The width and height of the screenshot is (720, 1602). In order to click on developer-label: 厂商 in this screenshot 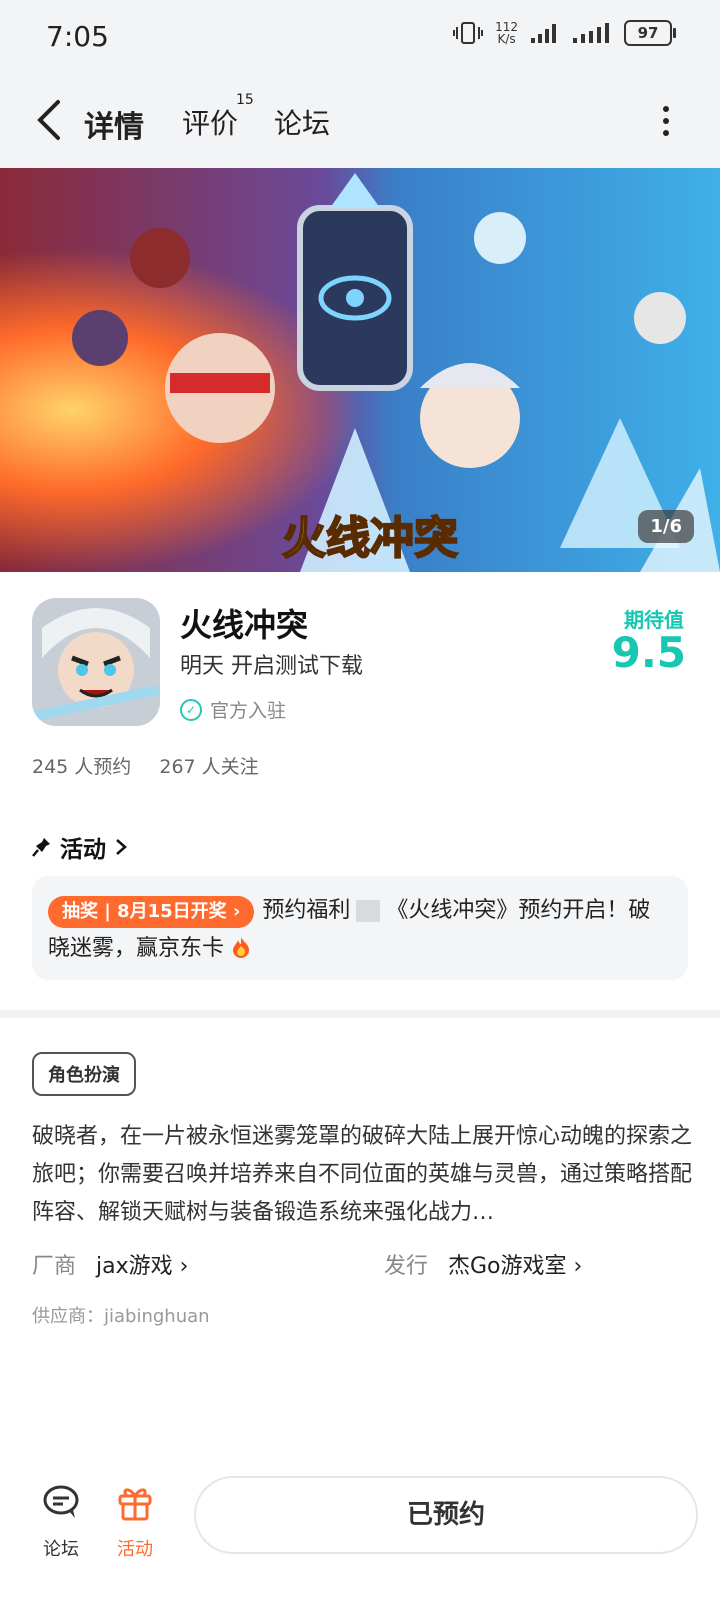, I will do `click(54, 1266)`.